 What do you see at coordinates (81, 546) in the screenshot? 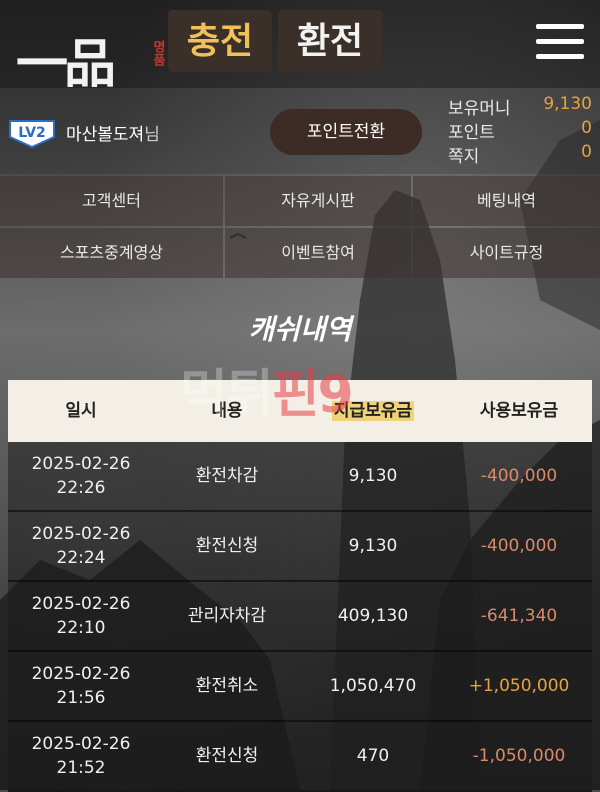
I see `row-datetime: 2025-02-26 22:24` at bounding box center [81, 546].